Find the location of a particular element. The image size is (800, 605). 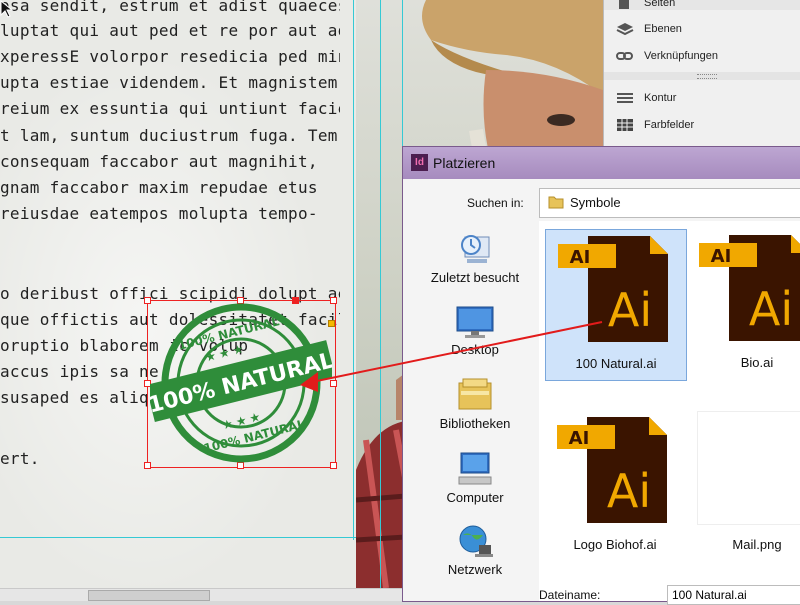

horizontal-scrollbar is located at coordinates (201, 594).